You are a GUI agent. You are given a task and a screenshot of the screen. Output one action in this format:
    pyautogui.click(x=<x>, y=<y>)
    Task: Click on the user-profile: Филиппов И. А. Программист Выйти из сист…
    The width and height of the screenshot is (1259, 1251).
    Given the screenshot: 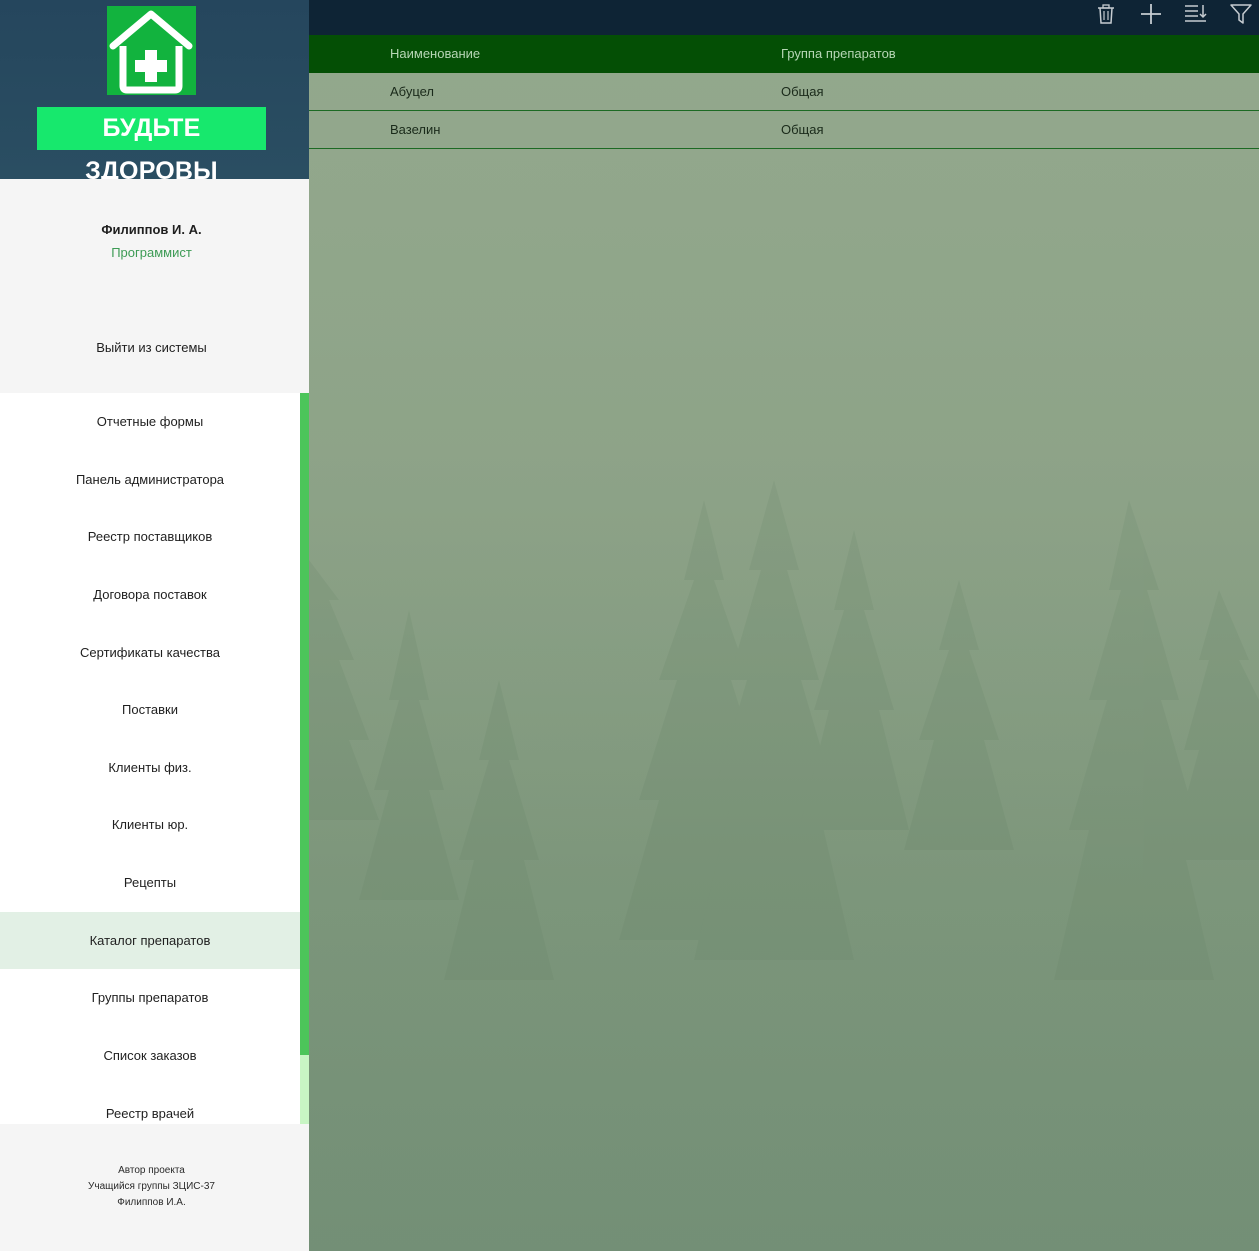 What is the action you would take?
    pyautogui.click(x=154, y=286)
    